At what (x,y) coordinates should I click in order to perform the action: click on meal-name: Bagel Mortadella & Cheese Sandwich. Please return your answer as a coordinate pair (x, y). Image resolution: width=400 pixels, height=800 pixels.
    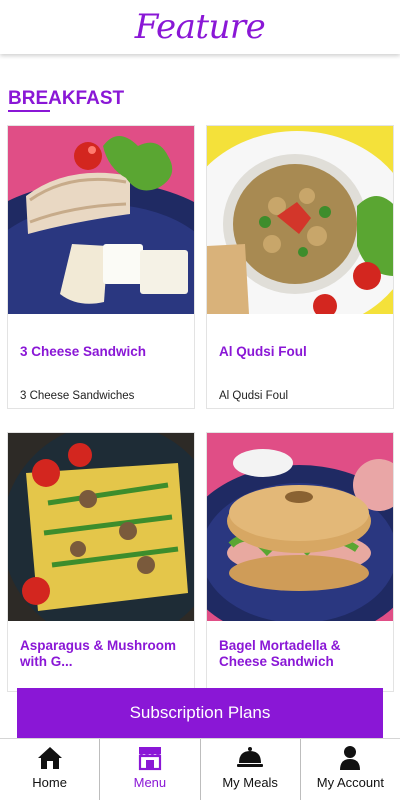
    Looking at the image, I should click on (280, 653).